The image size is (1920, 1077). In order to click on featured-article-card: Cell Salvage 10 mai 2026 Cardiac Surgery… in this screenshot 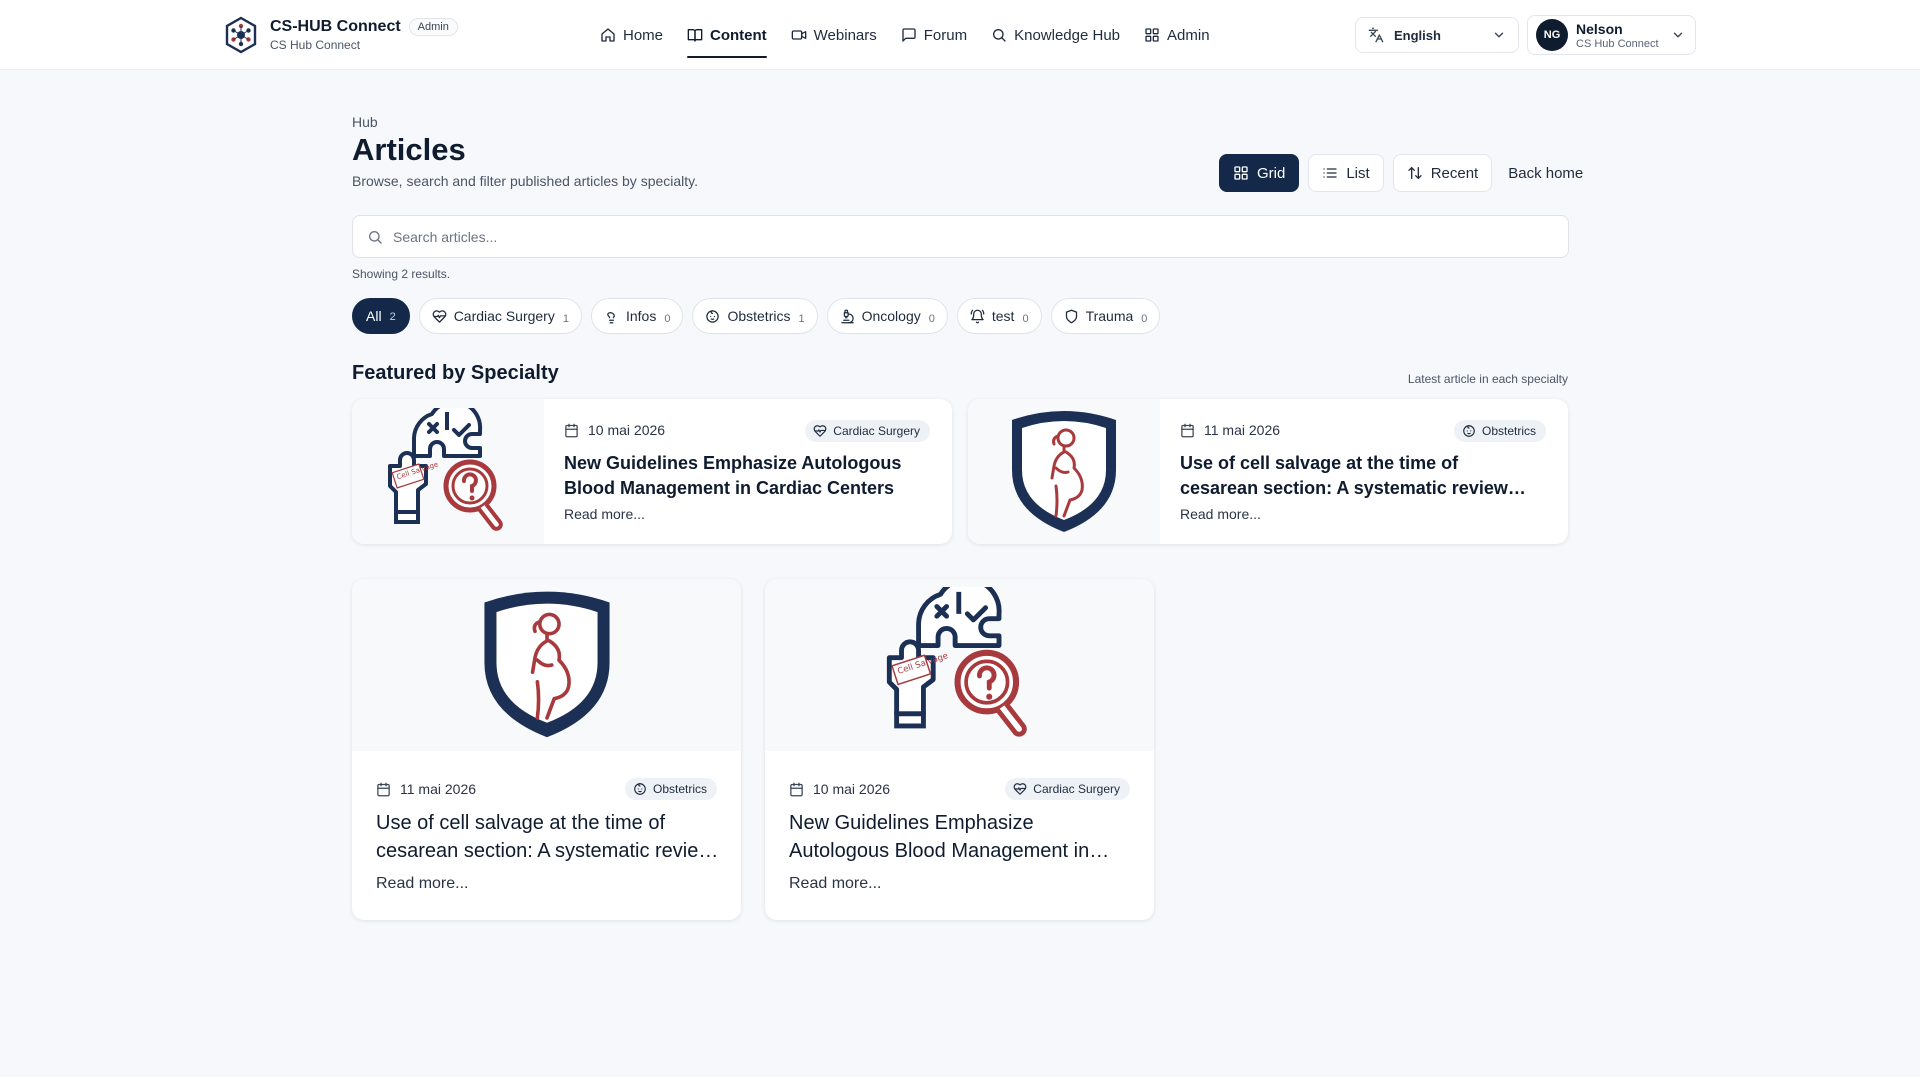, I will do `click(652, 471)`.